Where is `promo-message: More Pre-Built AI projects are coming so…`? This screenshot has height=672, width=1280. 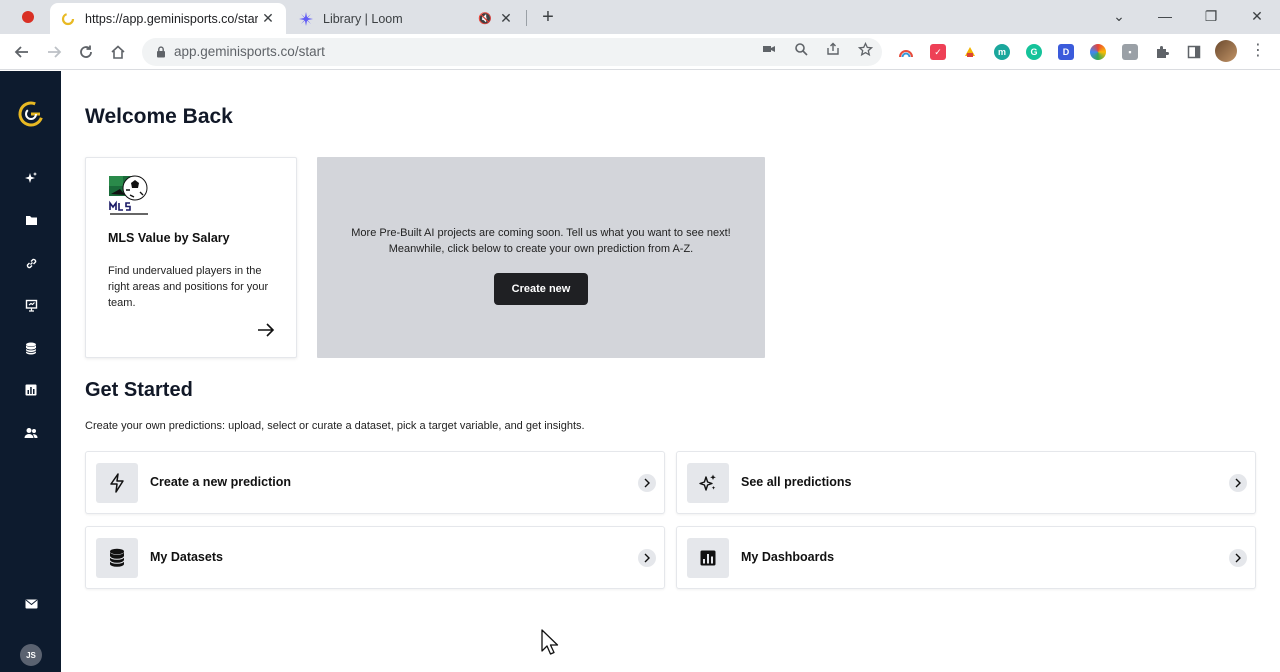
promo-message: More Pre-Built AI projects are coming so… is located at coordinates (541, 241).